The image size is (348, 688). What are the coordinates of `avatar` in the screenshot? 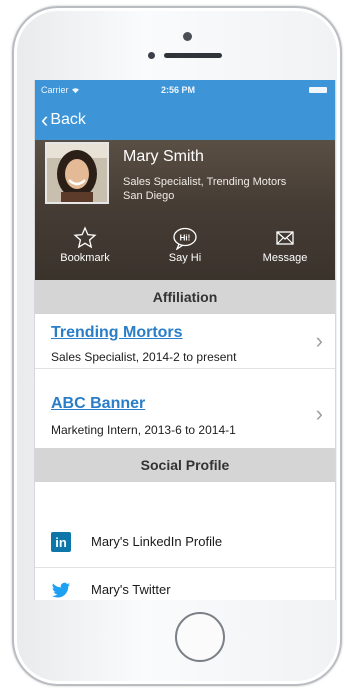 It's located at (77, 173).